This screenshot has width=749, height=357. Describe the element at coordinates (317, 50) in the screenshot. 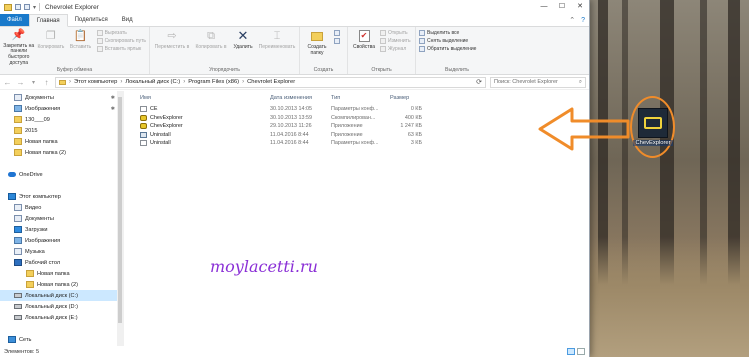

I see `new-folder-label: Создать папку` at that location.